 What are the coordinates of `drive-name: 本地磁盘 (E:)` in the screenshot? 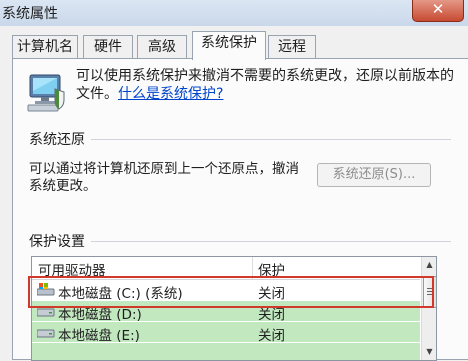 It's located at (99, 336).